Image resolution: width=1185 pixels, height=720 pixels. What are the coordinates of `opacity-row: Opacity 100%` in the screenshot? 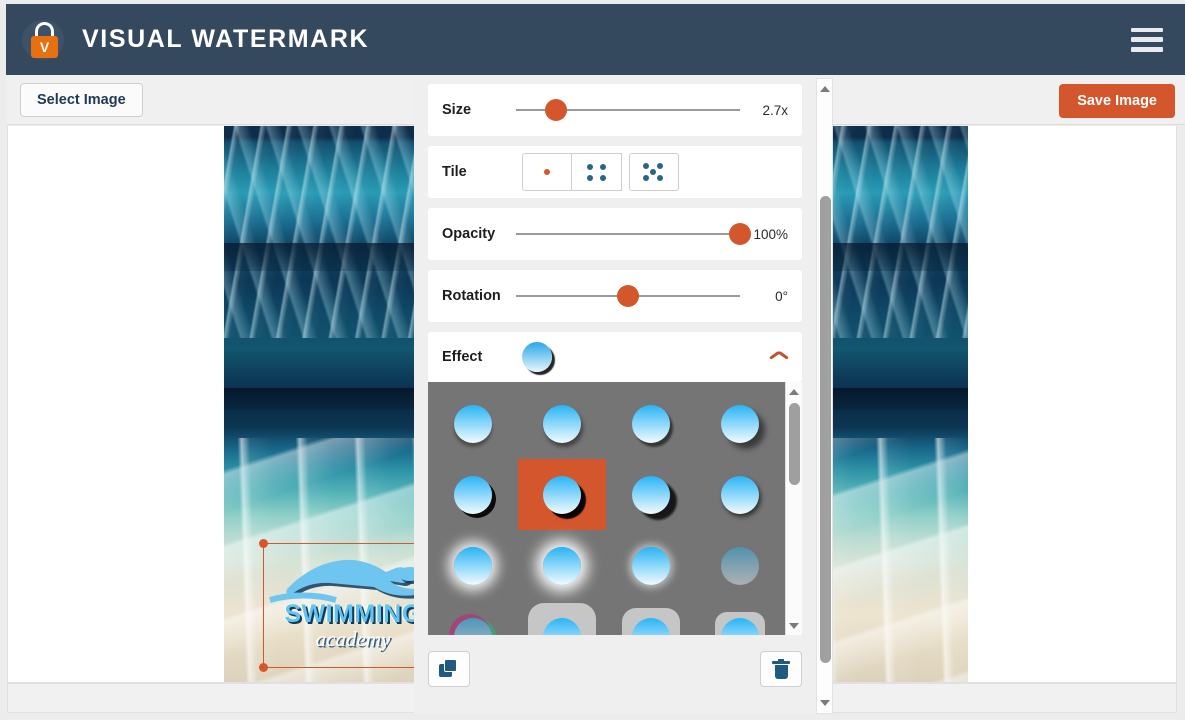 It's located at (615, 234).